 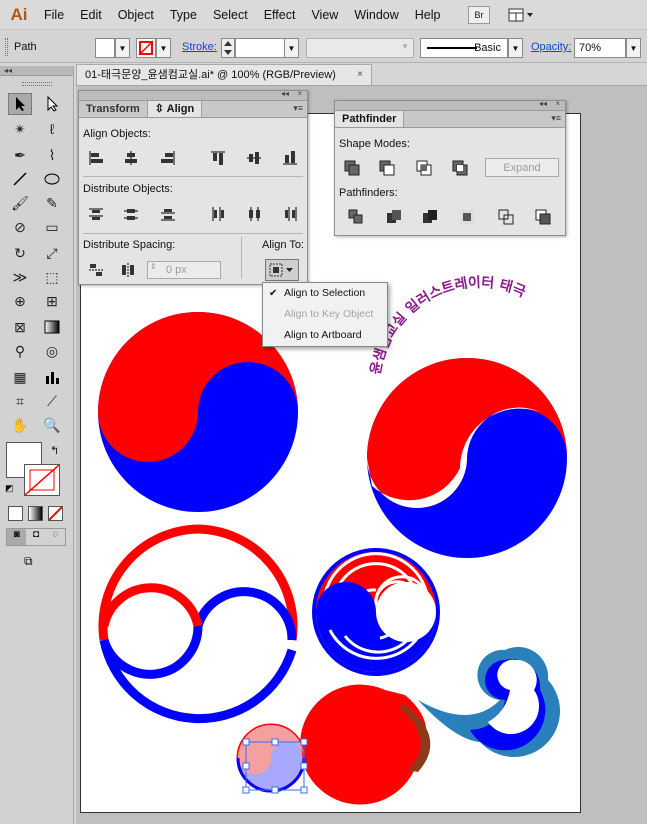 What do you see at coordinates (283, 245) in the screenshot?
I see `align-to-label: Align To:` at bounding box center [283, 245].